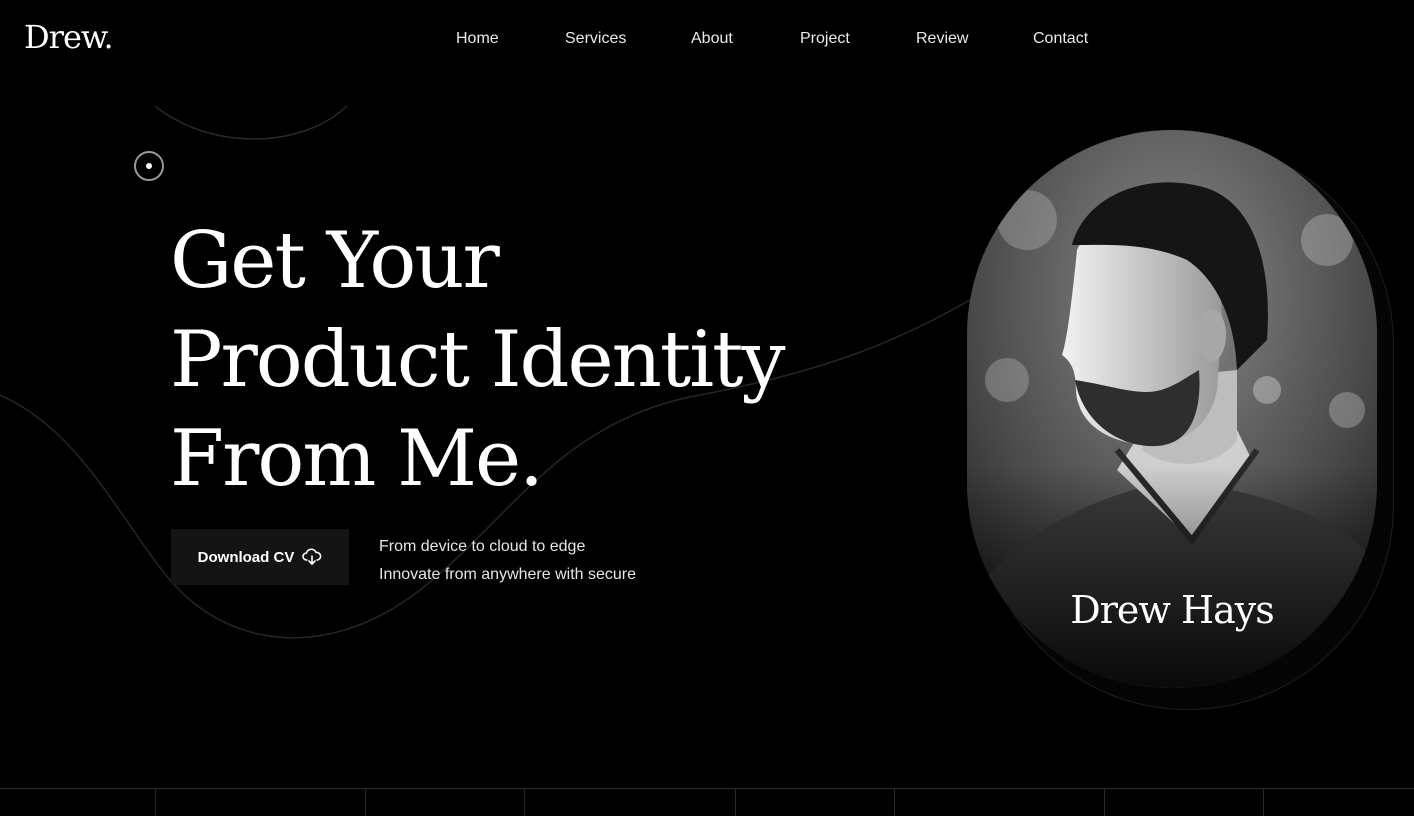  What do you see at coordinates (707, 802) in the screenshot?
I see `bottom-strip` at bounding box center [707, 802].